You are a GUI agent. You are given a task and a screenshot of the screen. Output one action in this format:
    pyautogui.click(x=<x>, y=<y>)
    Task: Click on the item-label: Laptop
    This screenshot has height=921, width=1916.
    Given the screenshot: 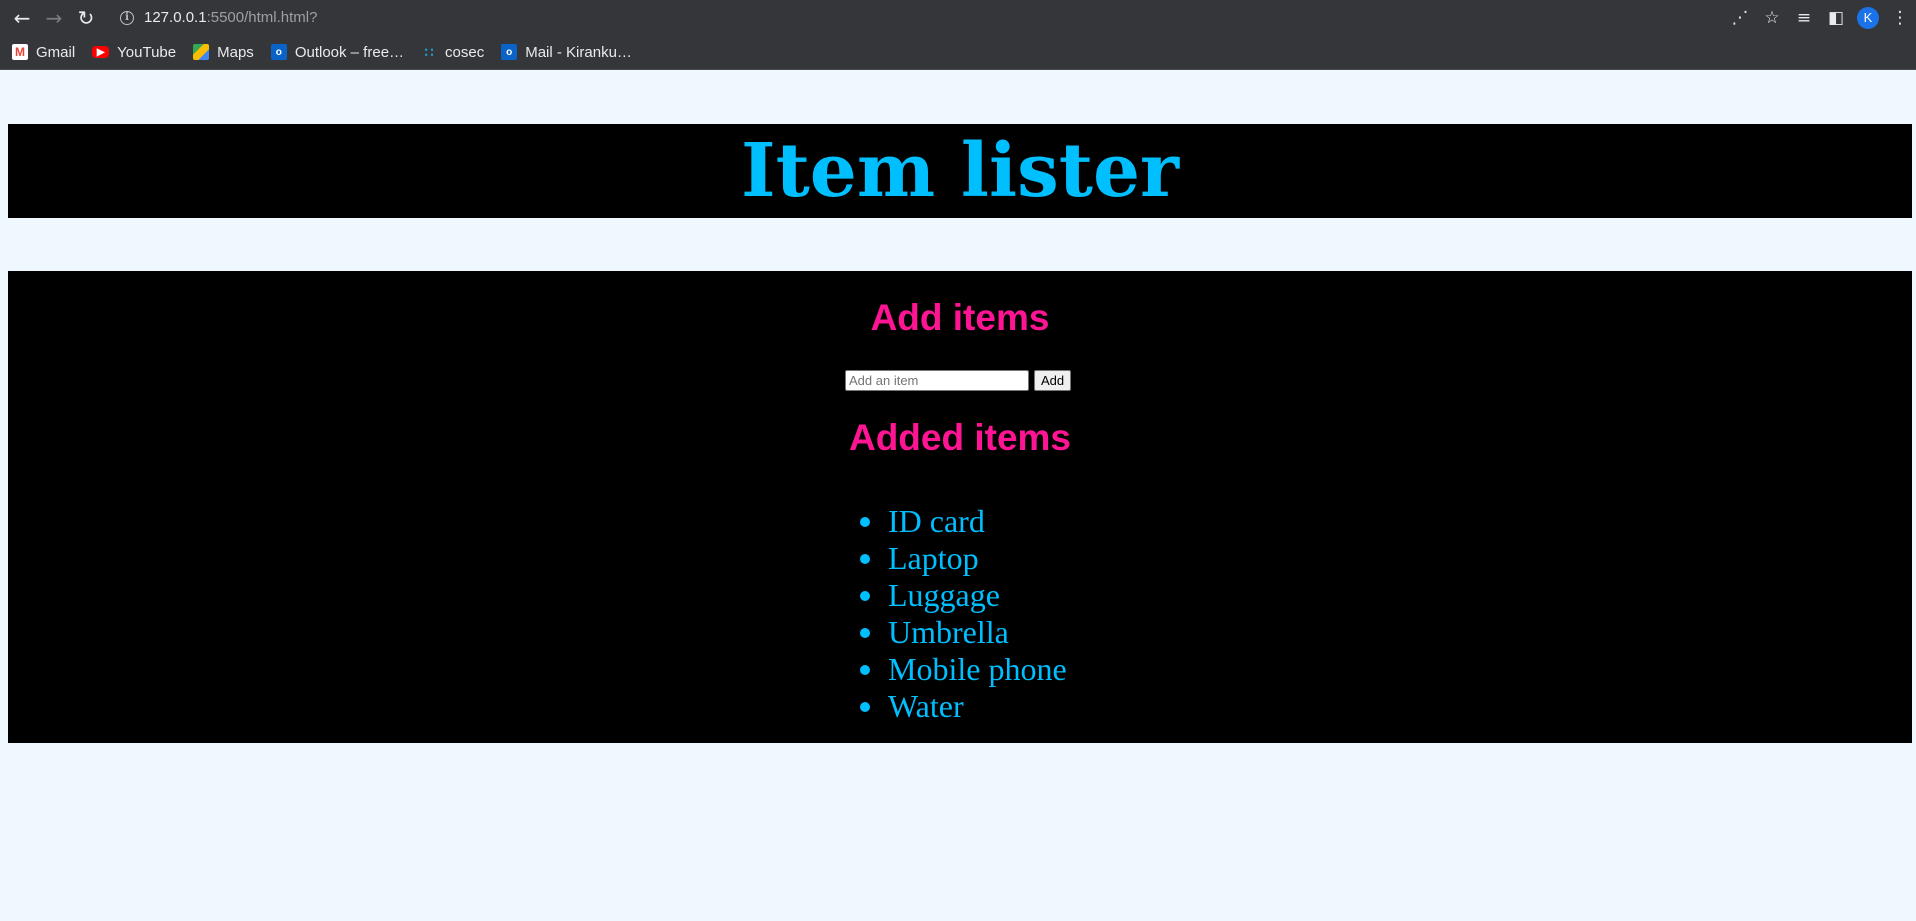 What is the action you would take?
    pyautogui.click(x=933, y=558)
    